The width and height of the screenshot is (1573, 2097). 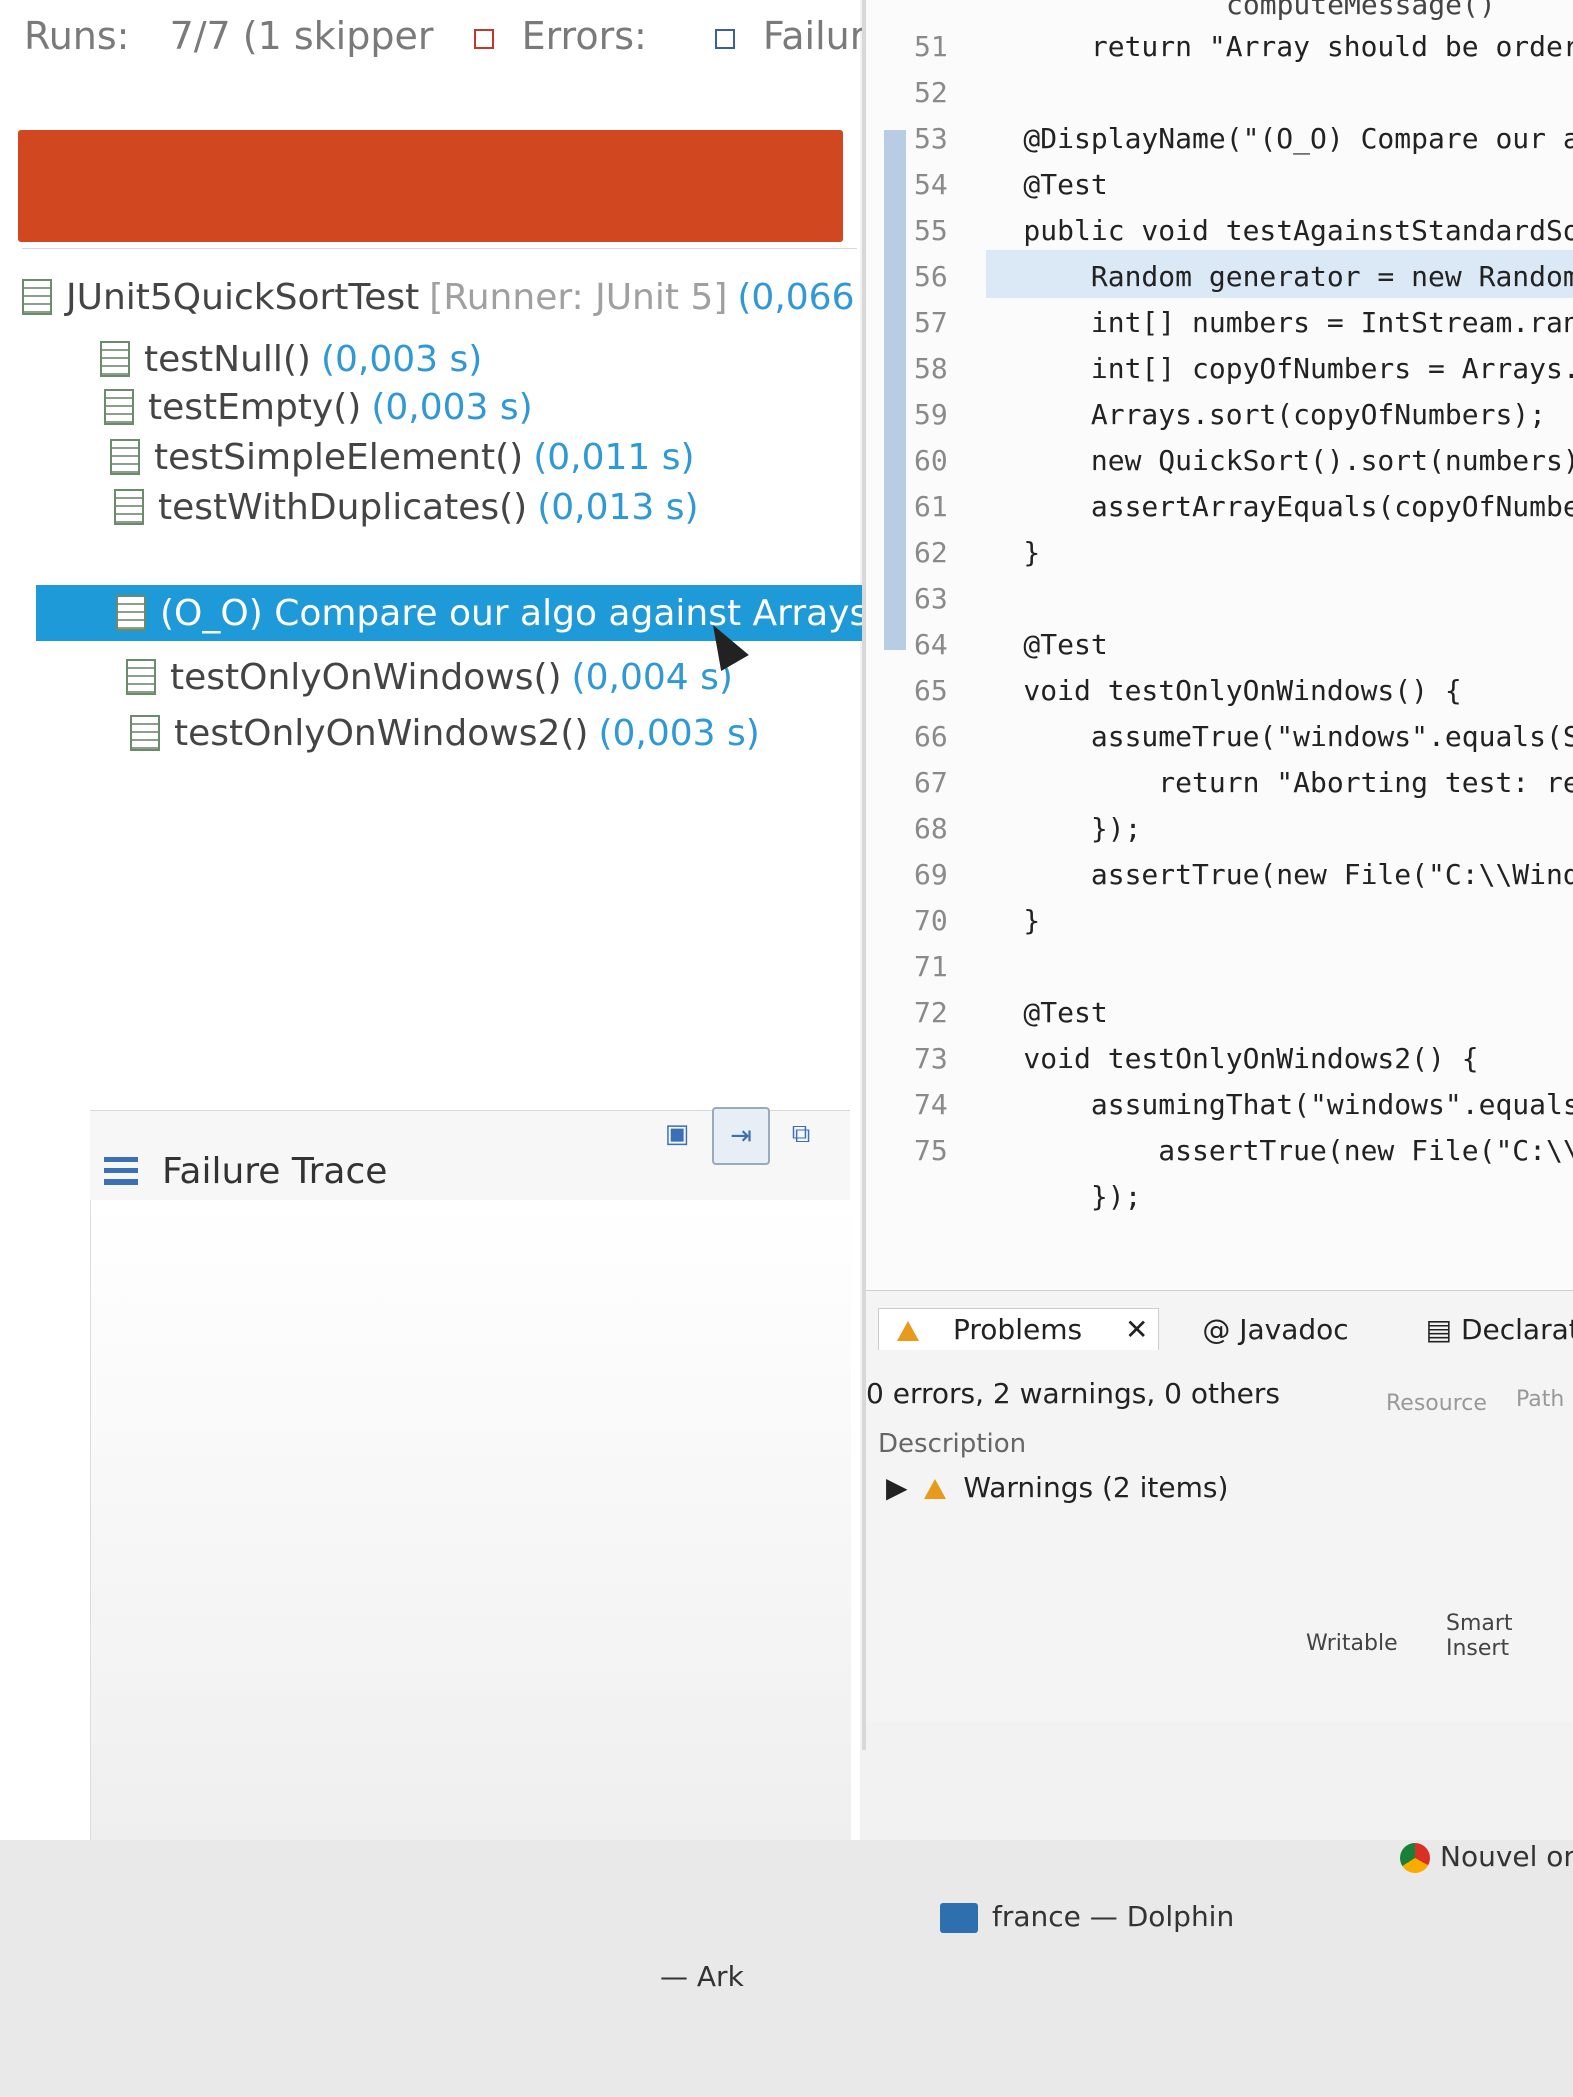 What do you see at coordinates (429, 677) in the screenshot?
I see `test-row: testOnlyOnWindows() (0,004 s)` at bounding box center [429, 677].